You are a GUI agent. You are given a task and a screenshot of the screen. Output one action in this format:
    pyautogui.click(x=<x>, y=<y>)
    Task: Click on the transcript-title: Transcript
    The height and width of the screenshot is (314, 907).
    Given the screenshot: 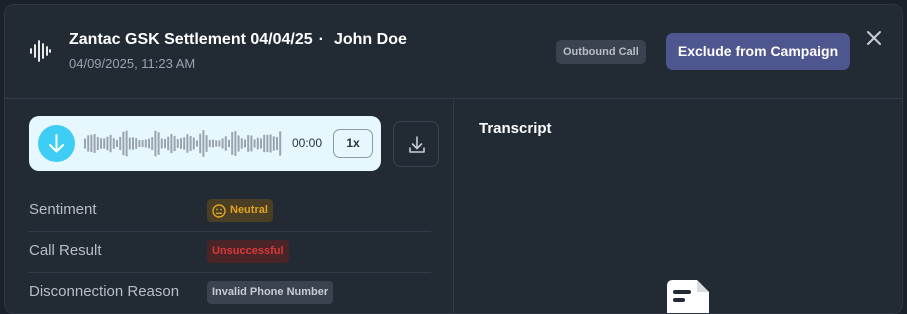 What is the action you would take?
    pyautogui.click(x=515, y=128)
    